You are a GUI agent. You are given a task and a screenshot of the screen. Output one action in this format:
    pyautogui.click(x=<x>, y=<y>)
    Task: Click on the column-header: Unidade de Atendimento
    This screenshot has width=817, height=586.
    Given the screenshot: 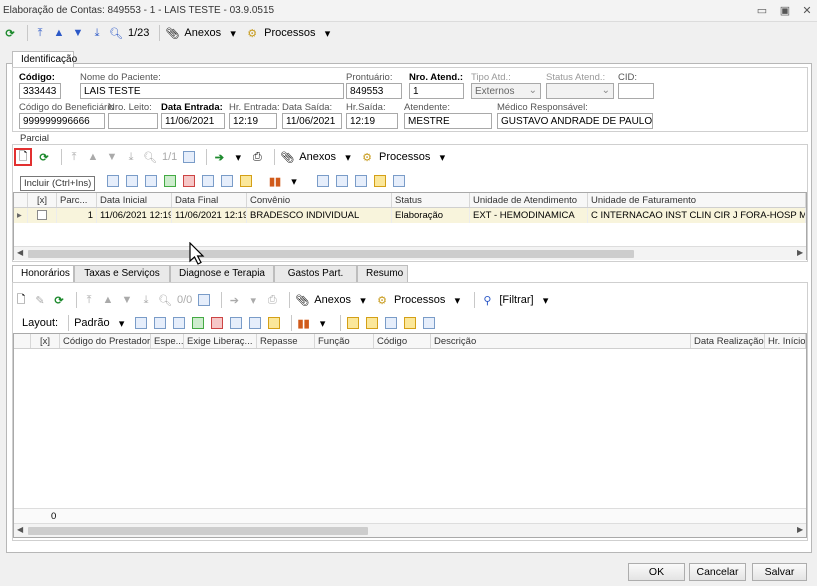 What is the action you would take?
    pyautogui.click(x=529, y=200)
    